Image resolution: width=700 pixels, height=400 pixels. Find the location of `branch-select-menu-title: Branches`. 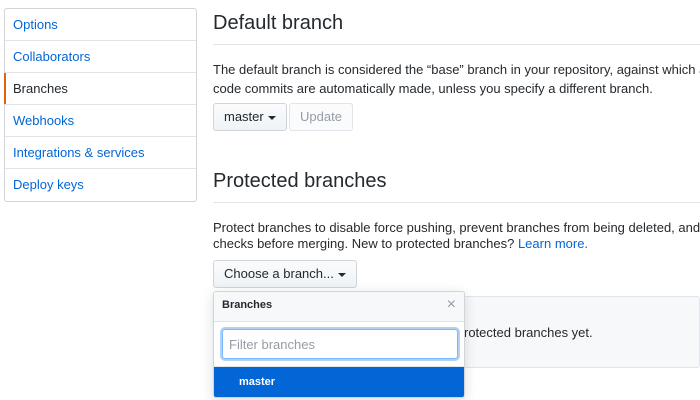

branch-select-menu-title: Branches is located at coordinates (247, 305).